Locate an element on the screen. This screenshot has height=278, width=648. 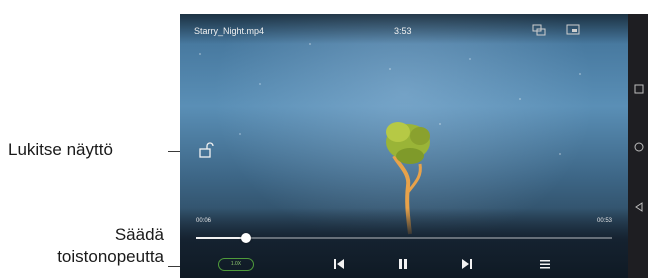
nav-square-icon is located at coordinates (639, 89).